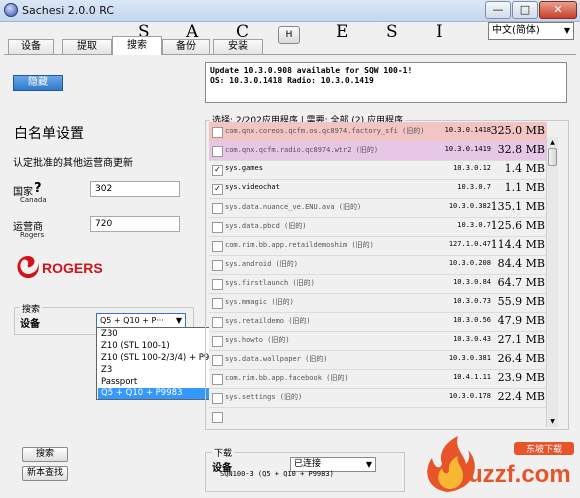 This screenshot has height=498, width=580. I want to click on tab-search: 搜索, so click(137, 45).